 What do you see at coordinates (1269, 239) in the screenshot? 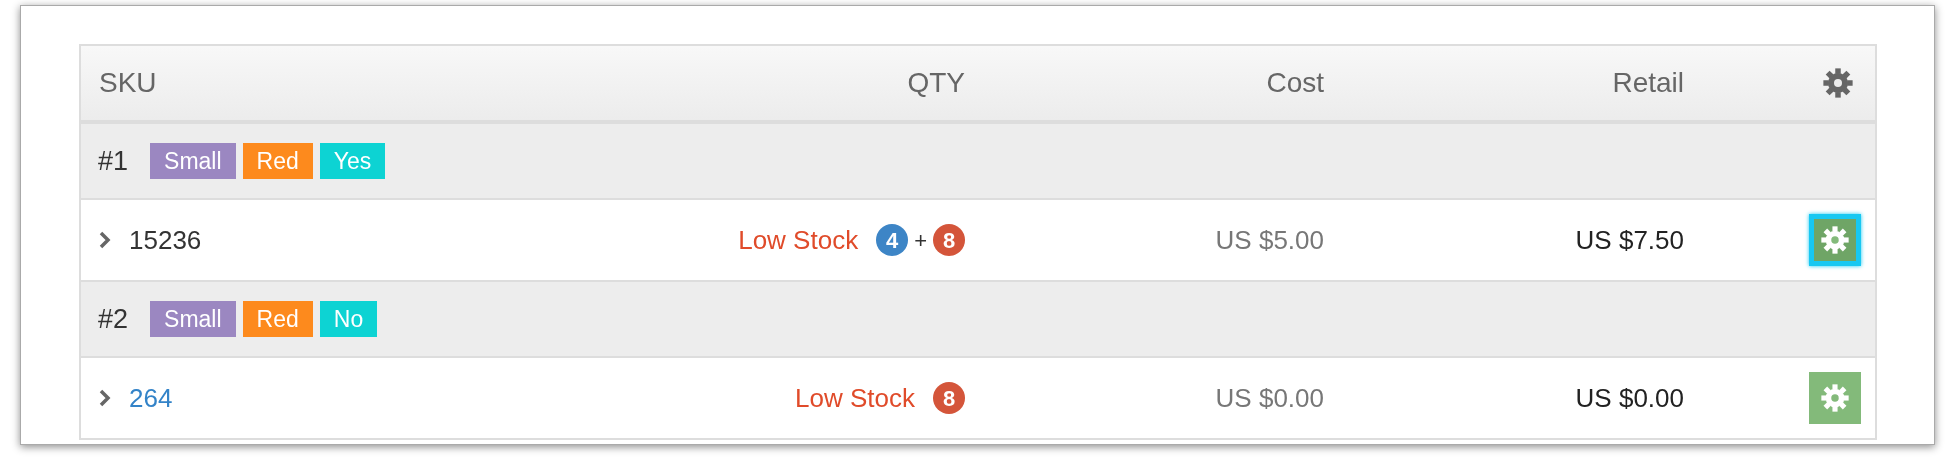
I see `cost-value: US $5.00` at bounding box center [1269, 239].